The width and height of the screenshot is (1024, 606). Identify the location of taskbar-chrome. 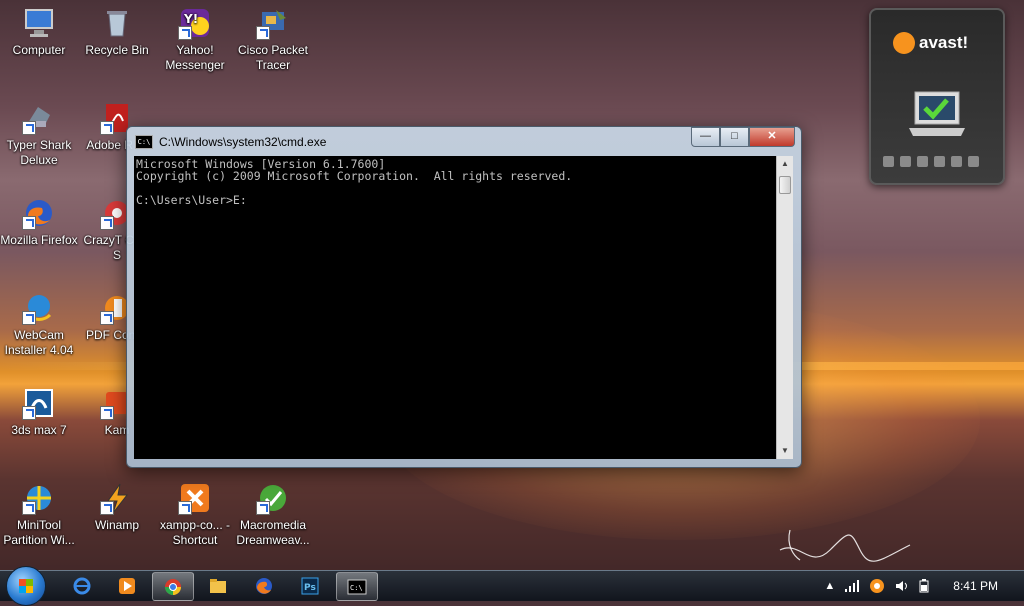
(173, 586).